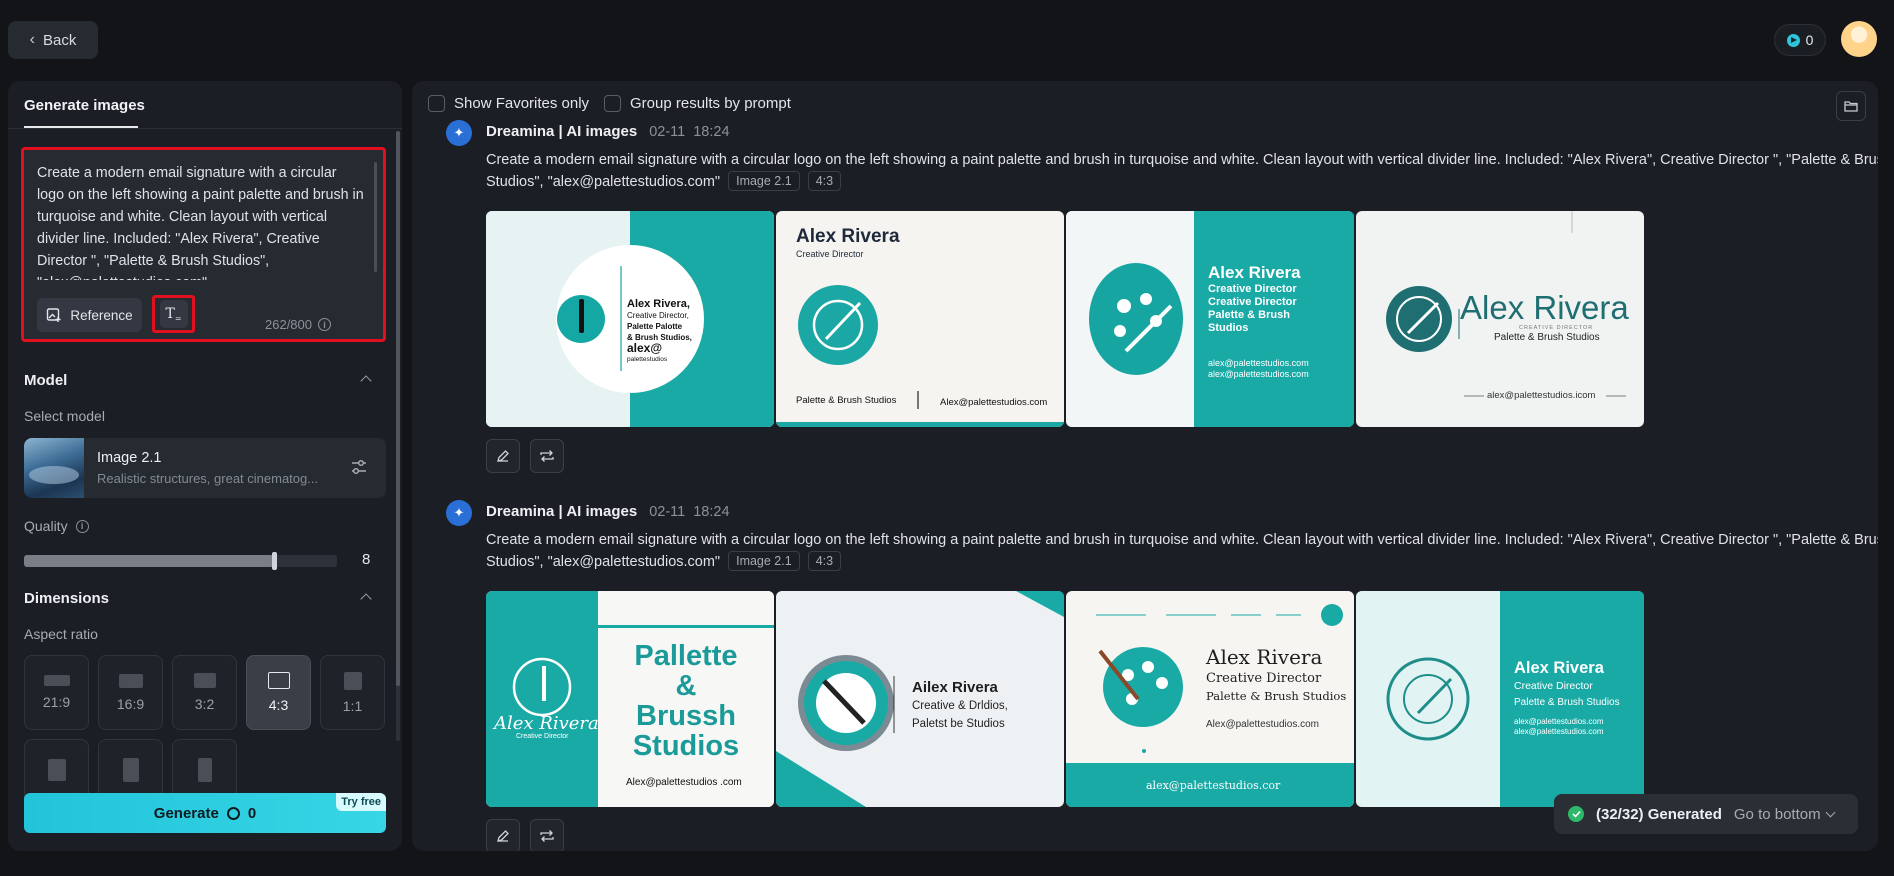 Image resolution: width=1894 pixels, height=876 pixels. I want to click on chevron-down-icon, so click(1830, 812).